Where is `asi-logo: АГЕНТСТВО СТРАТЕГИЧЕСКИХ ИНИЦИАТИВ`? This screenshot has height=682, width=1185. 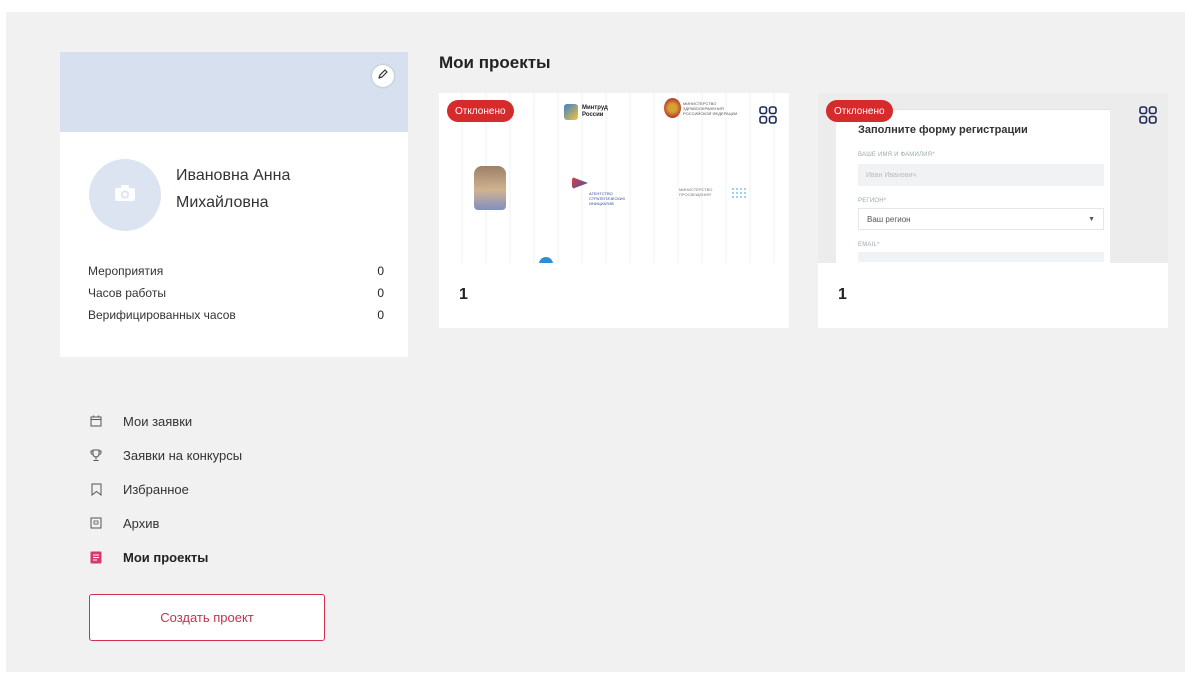 asi-logo: АГЕНТСТВО СТРАТЕГИЧЕСКИХ ИНИЦИАТИВ is located at coordinates (607, 198).